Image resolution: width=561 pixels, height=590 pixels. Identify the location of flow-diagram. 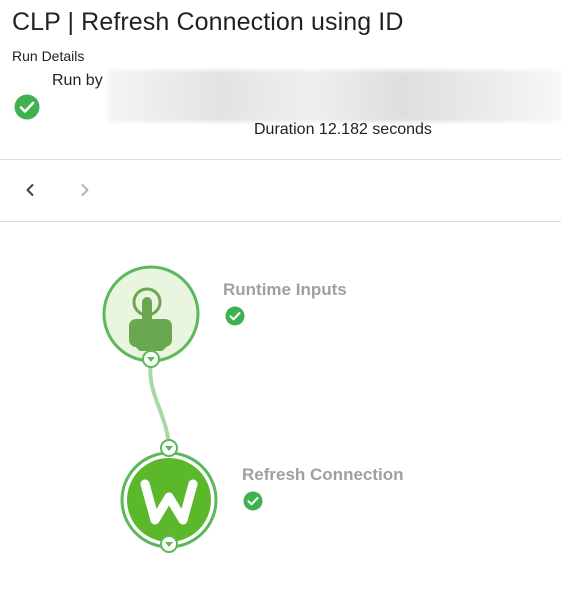
(160, 409).